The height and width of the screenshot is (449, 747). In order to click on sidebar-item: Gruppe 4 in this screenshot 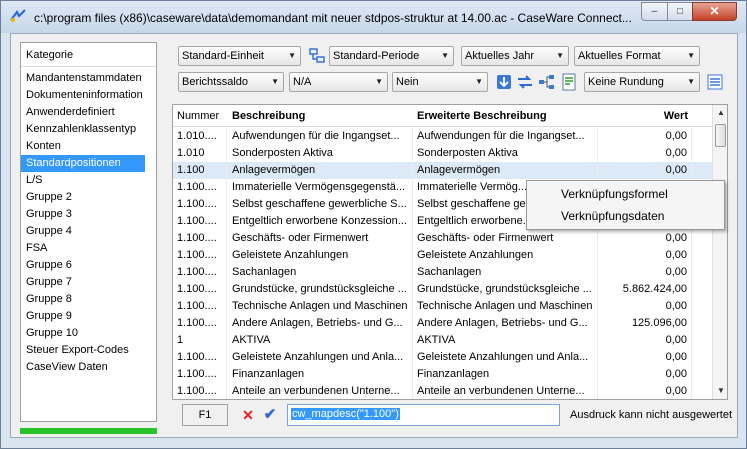, I will do `click(83, 231)`.